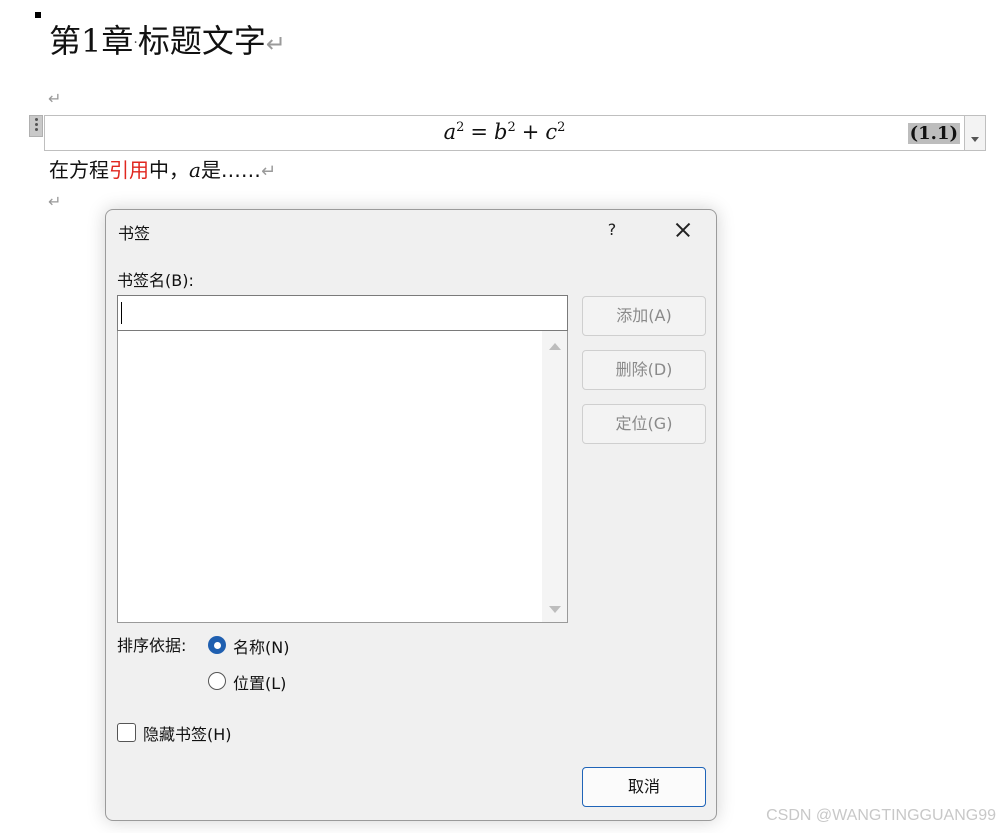  Describe the element at coordinates (169, 170) in the screenshot. I see `body-text-after: 中，` at that location.